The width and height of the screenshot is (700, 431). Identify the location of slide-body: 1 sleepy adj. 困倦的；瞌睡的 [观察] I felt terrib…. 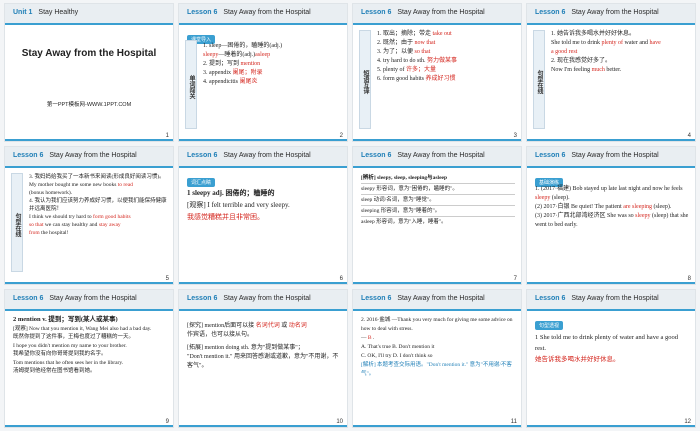
(238, 205).